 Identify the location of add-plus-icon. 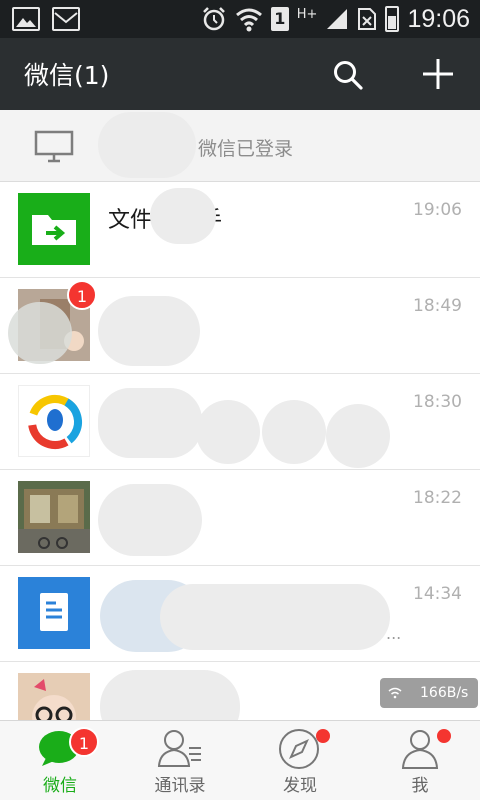
(438, 74).